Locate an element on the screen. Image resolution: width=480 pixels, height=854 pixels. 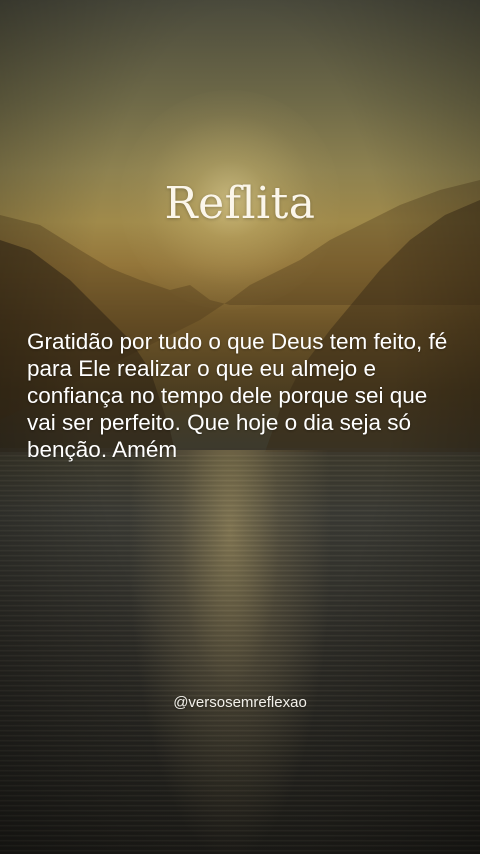
author-handle: @versosemreflexao is located at coordinates (240, 702).